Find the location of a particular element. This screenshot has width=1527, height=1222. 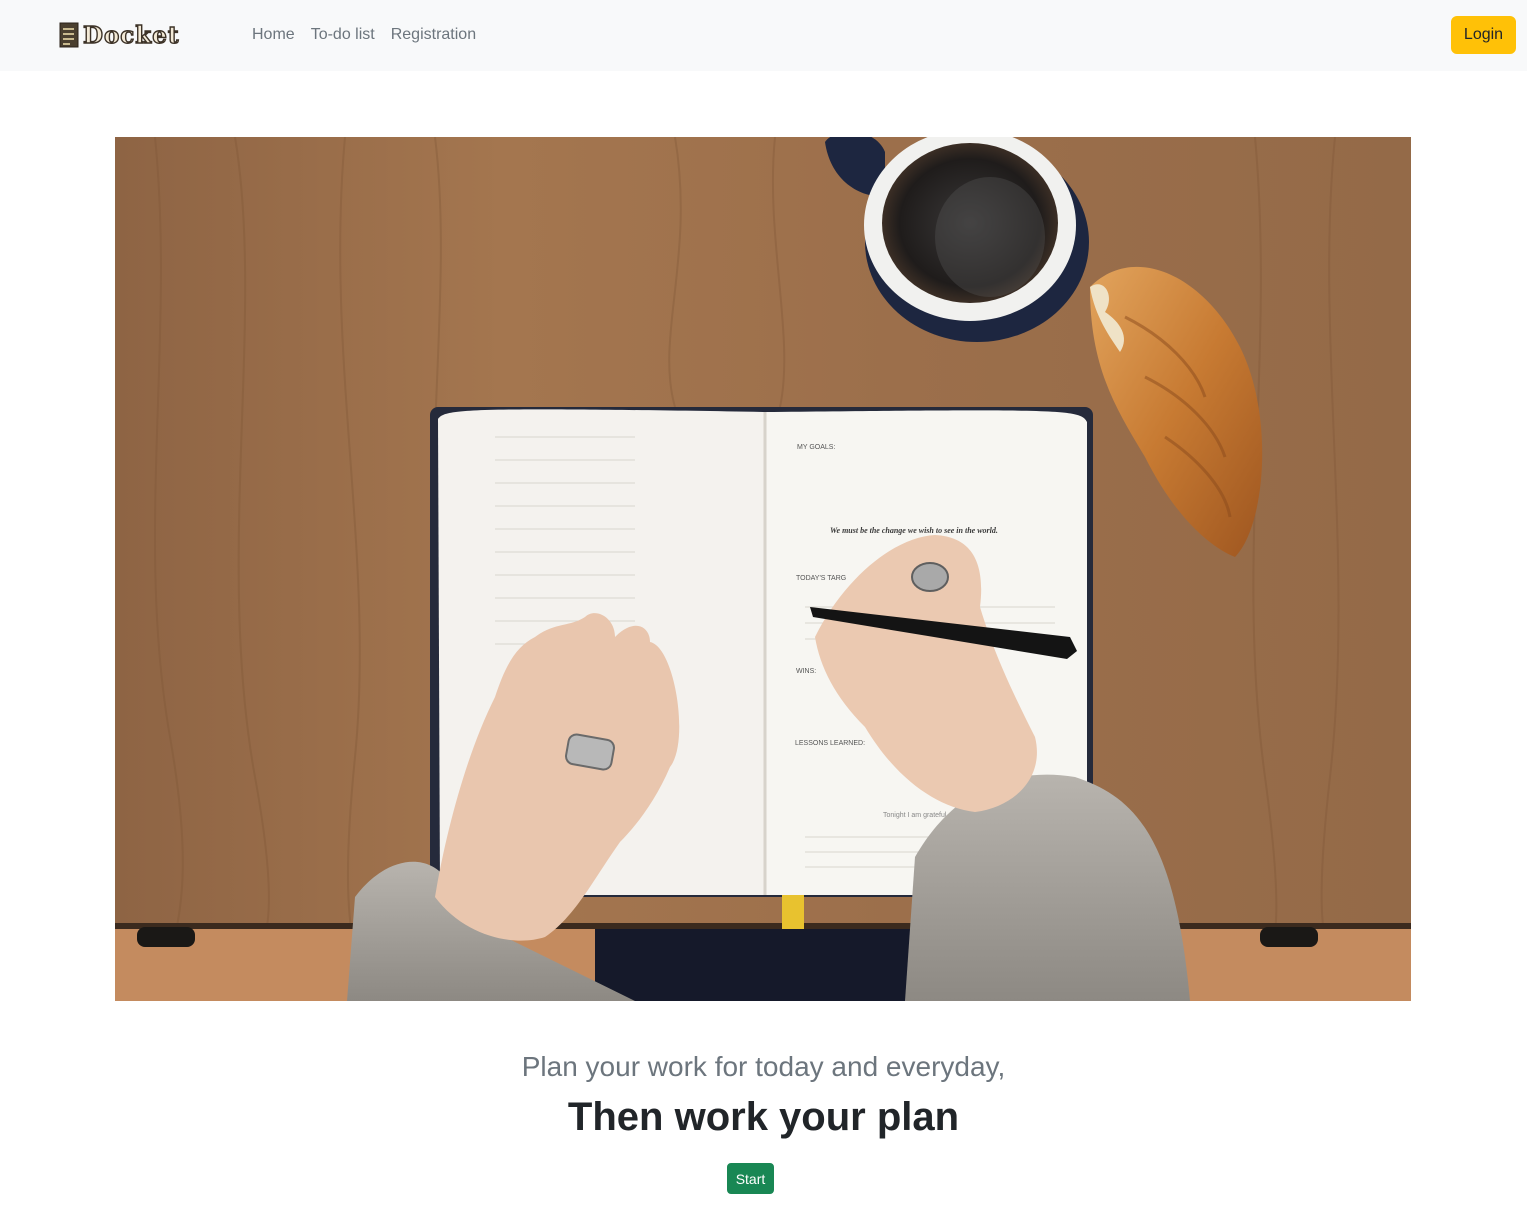

brand-logo: Docket is located at coordinates (119, 35).